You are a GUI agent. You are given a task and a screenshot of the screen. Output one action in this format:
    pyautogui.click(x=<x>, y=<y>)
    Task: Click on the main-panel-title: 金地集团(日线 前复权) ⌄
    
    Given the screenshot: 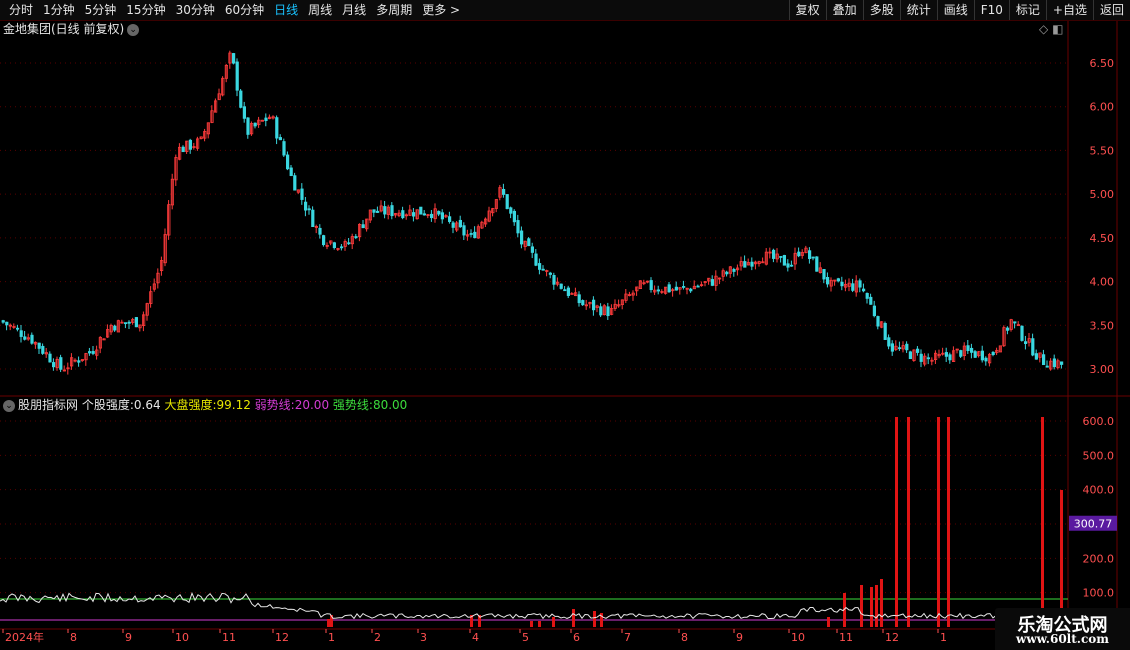 What is the action you would take?
    pyautogui.click(x=71, y=29)
    